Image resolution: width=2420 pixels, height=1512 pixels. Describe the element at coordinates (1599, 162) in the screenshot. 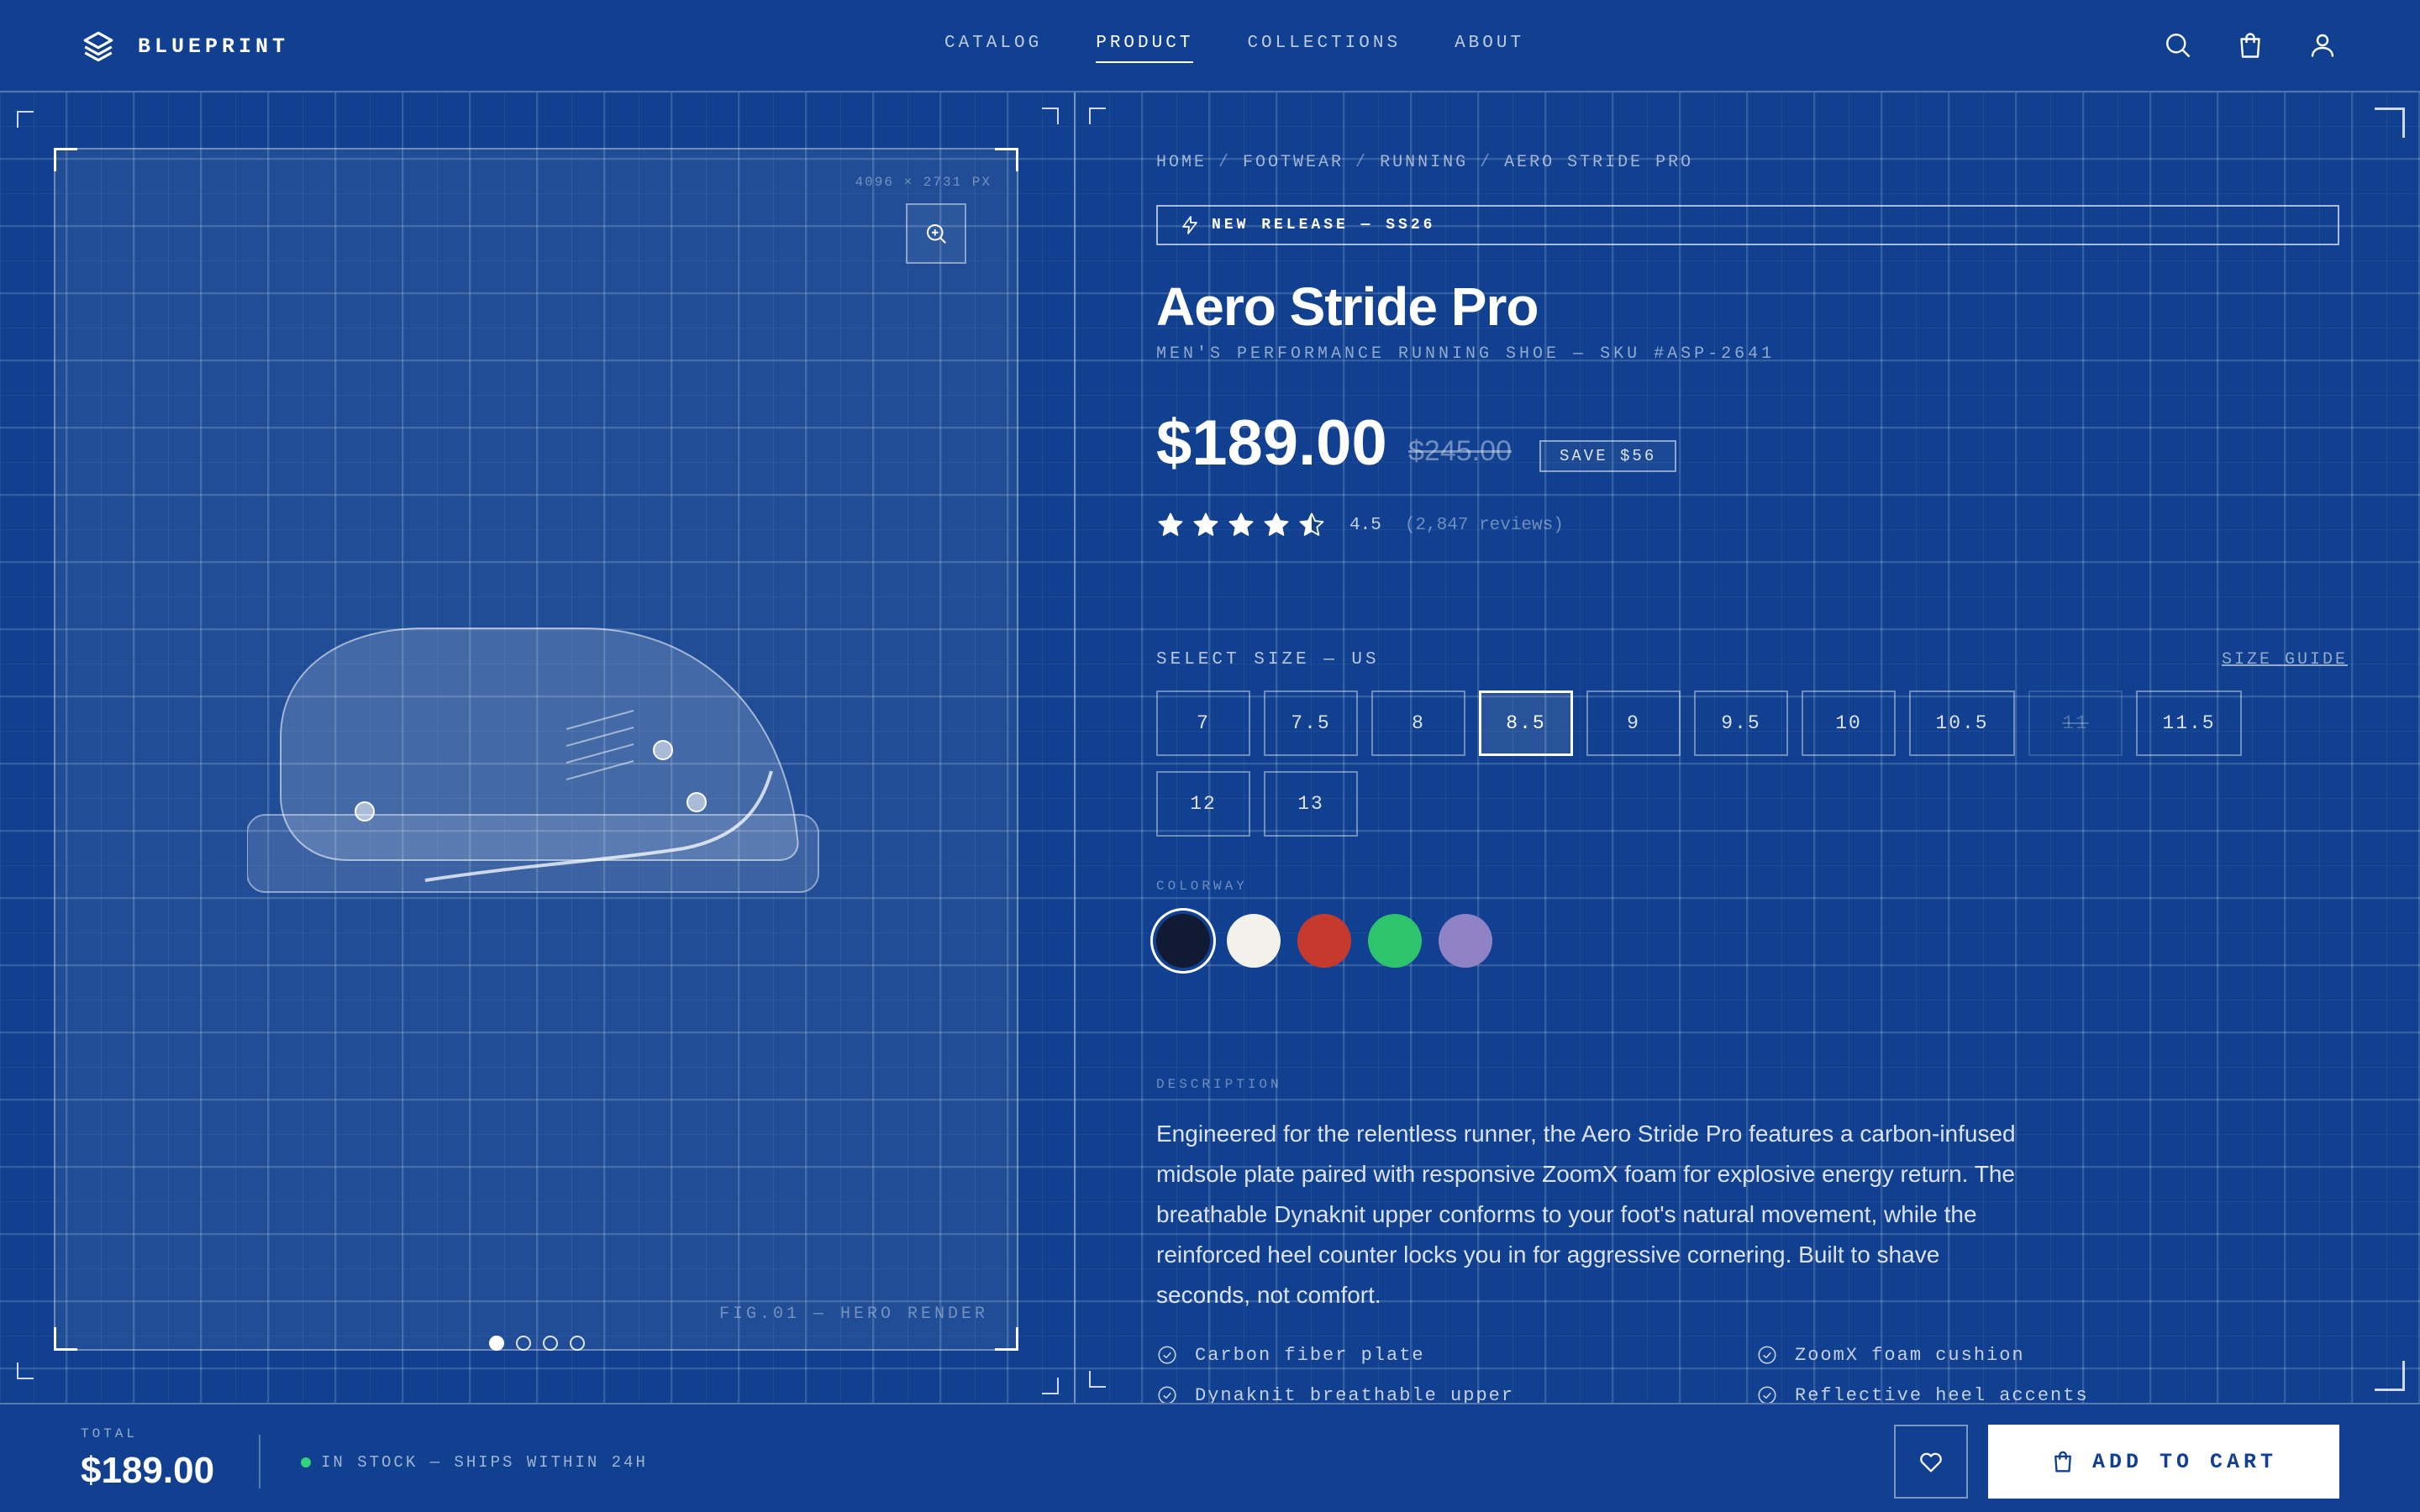

I see `breadcrumb-current: AERO STRIDE PRO` at that location.